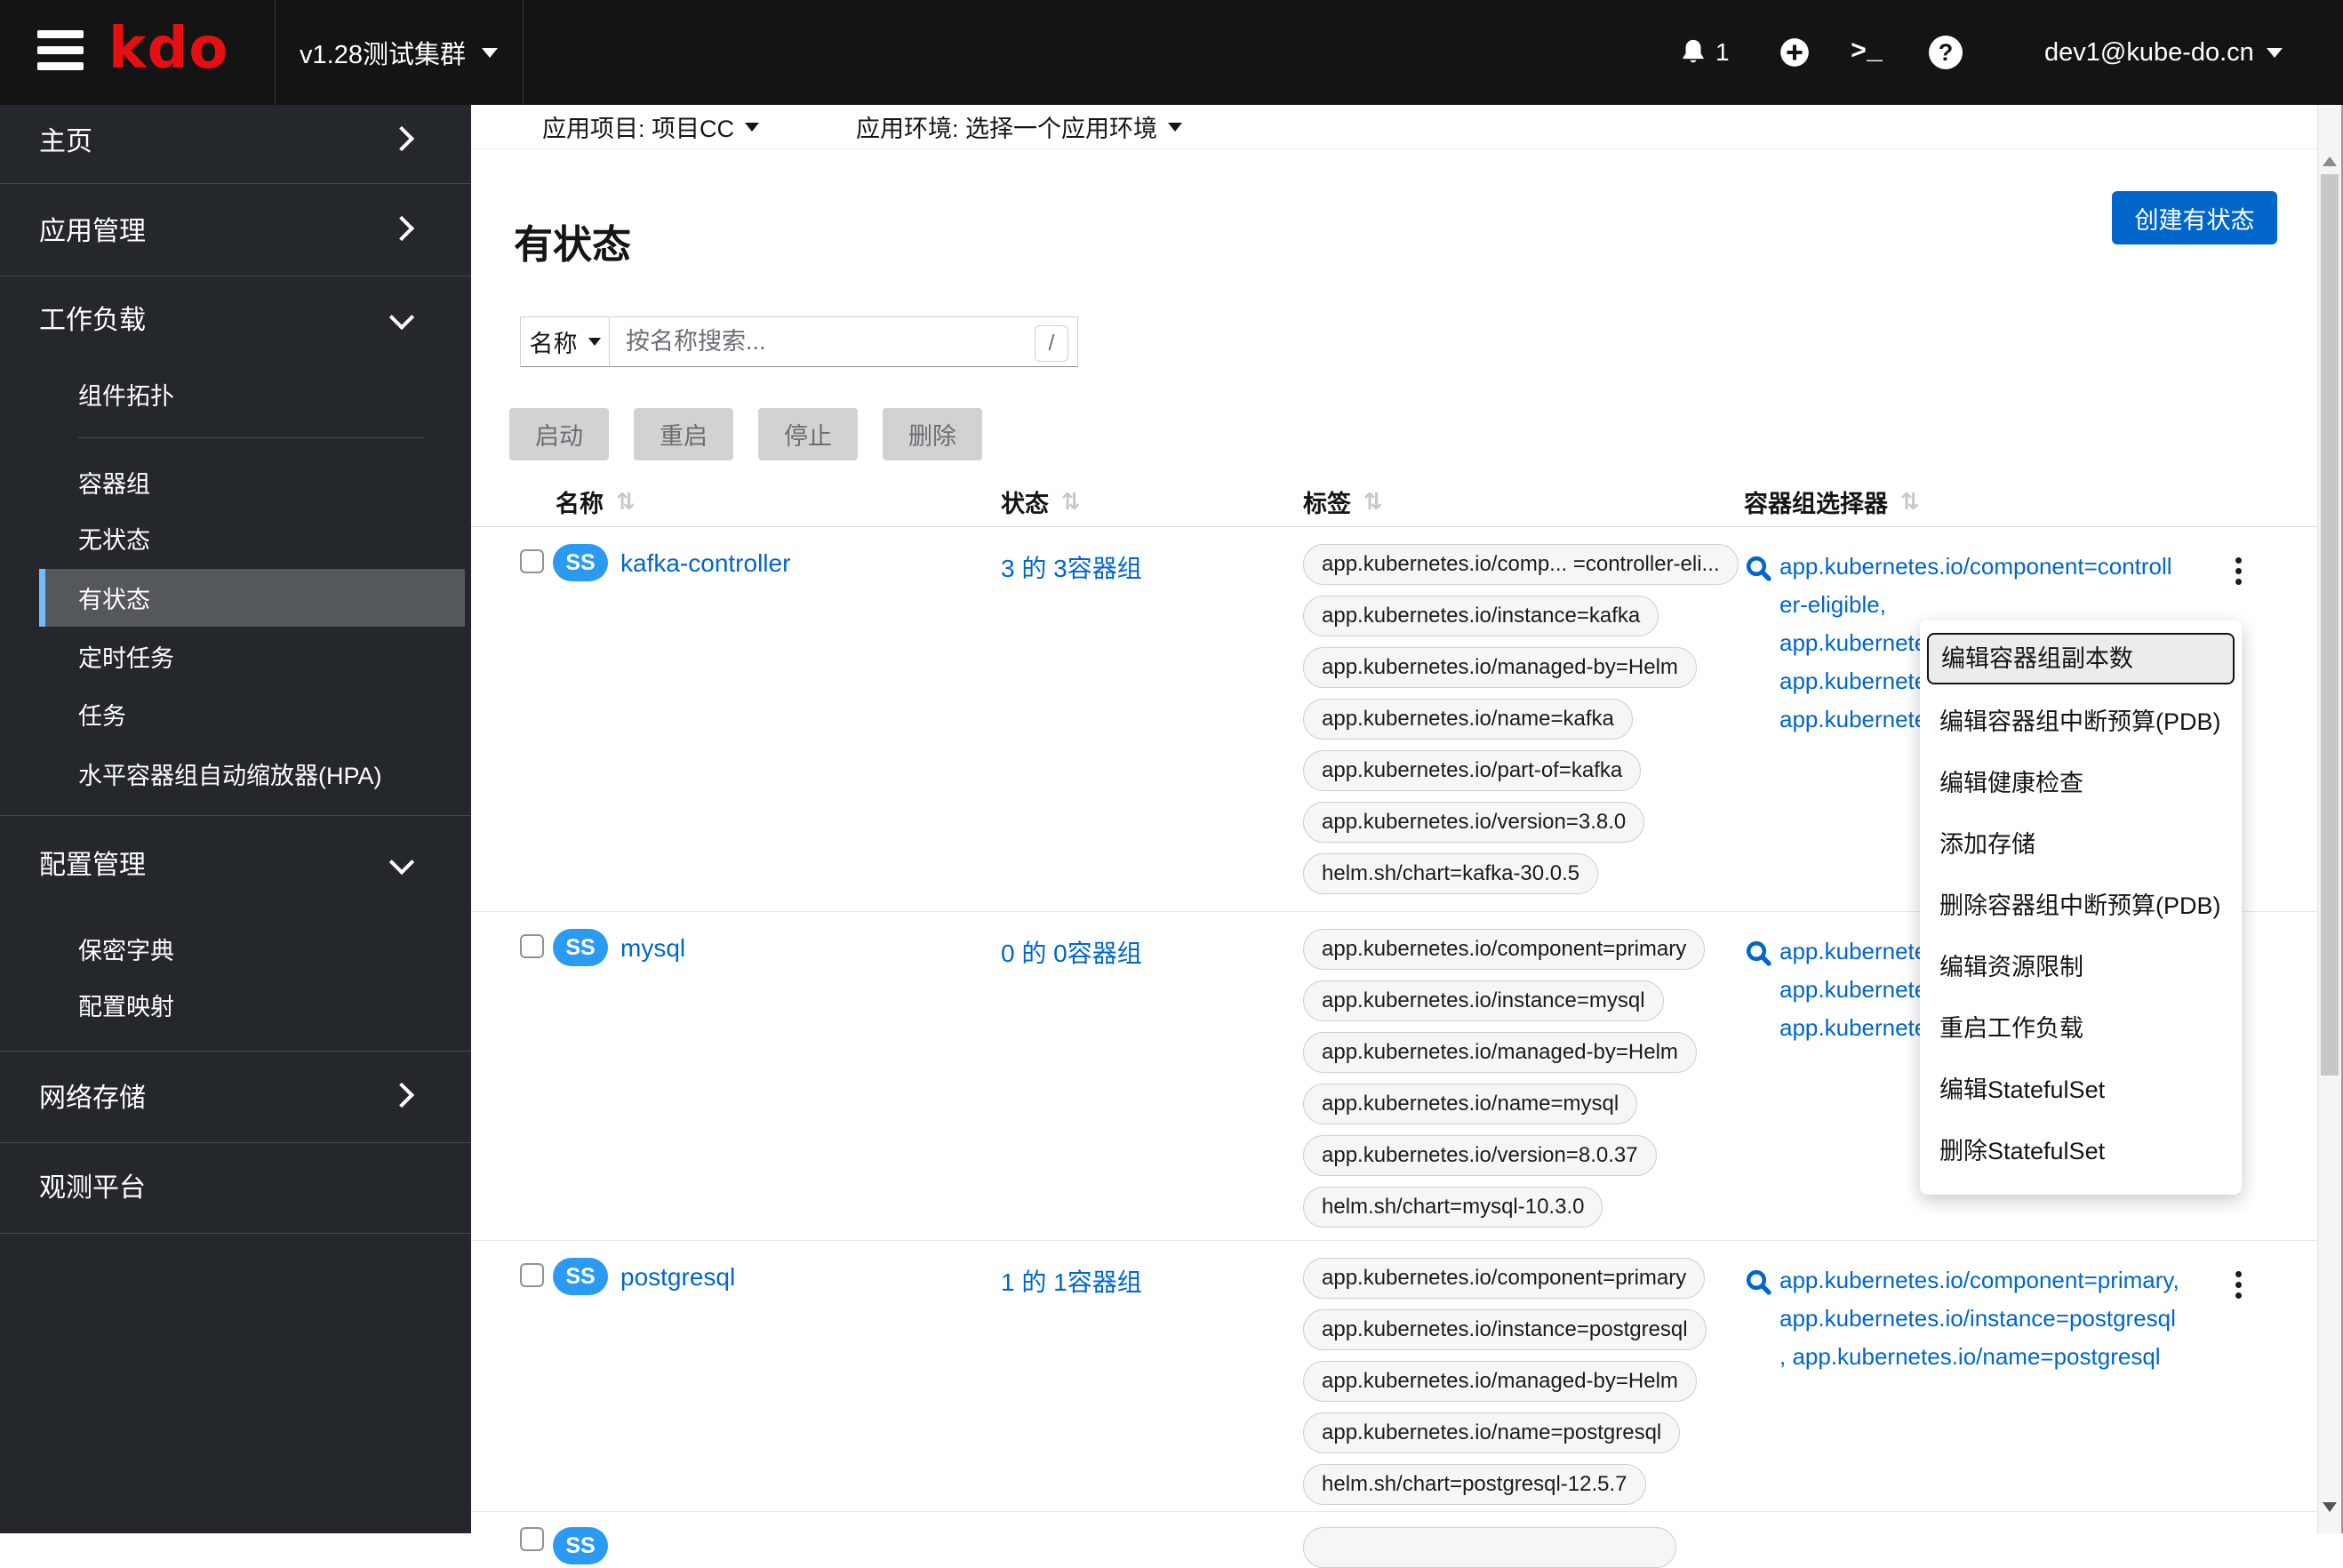 The width and height of the screenshot is (2343, 1568). I want to click on sidebar-item-home: 主页, so click(236, 138).